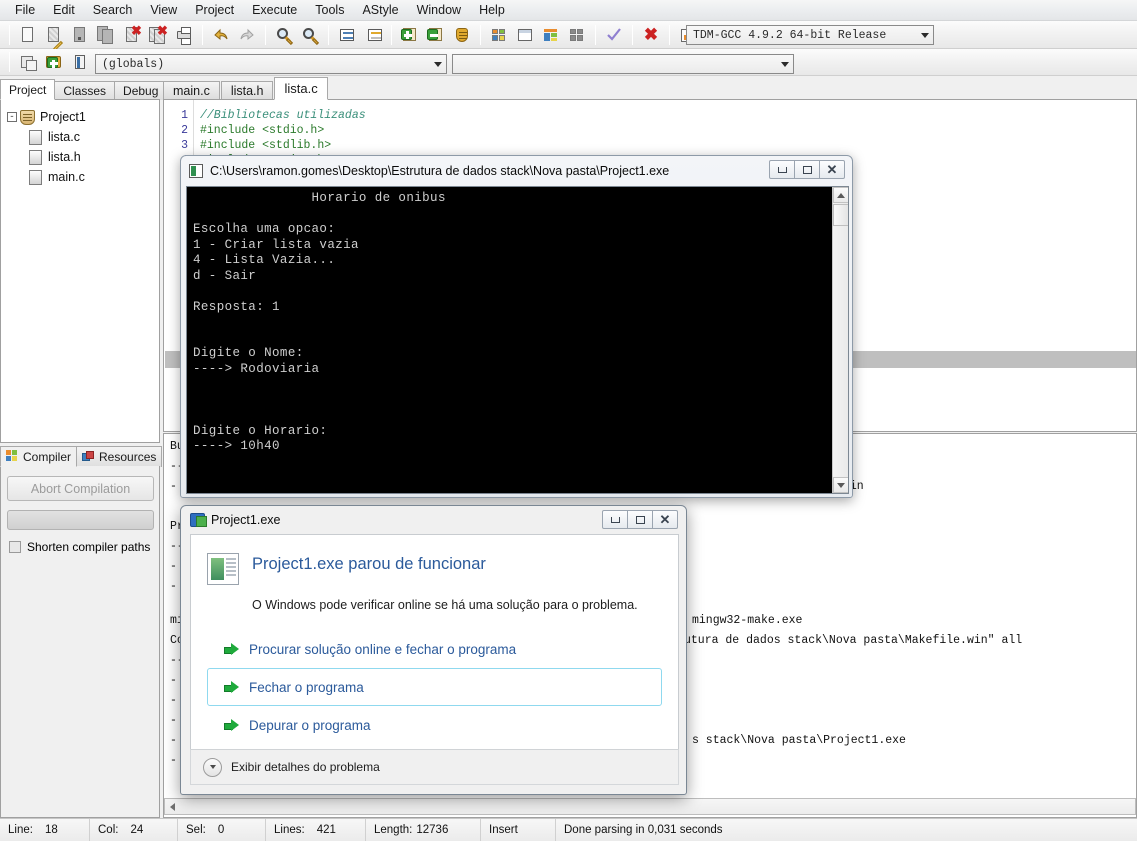 The image size is (1137, 841). I want to click on status-insert-mode: Insert, so click(518, 829).